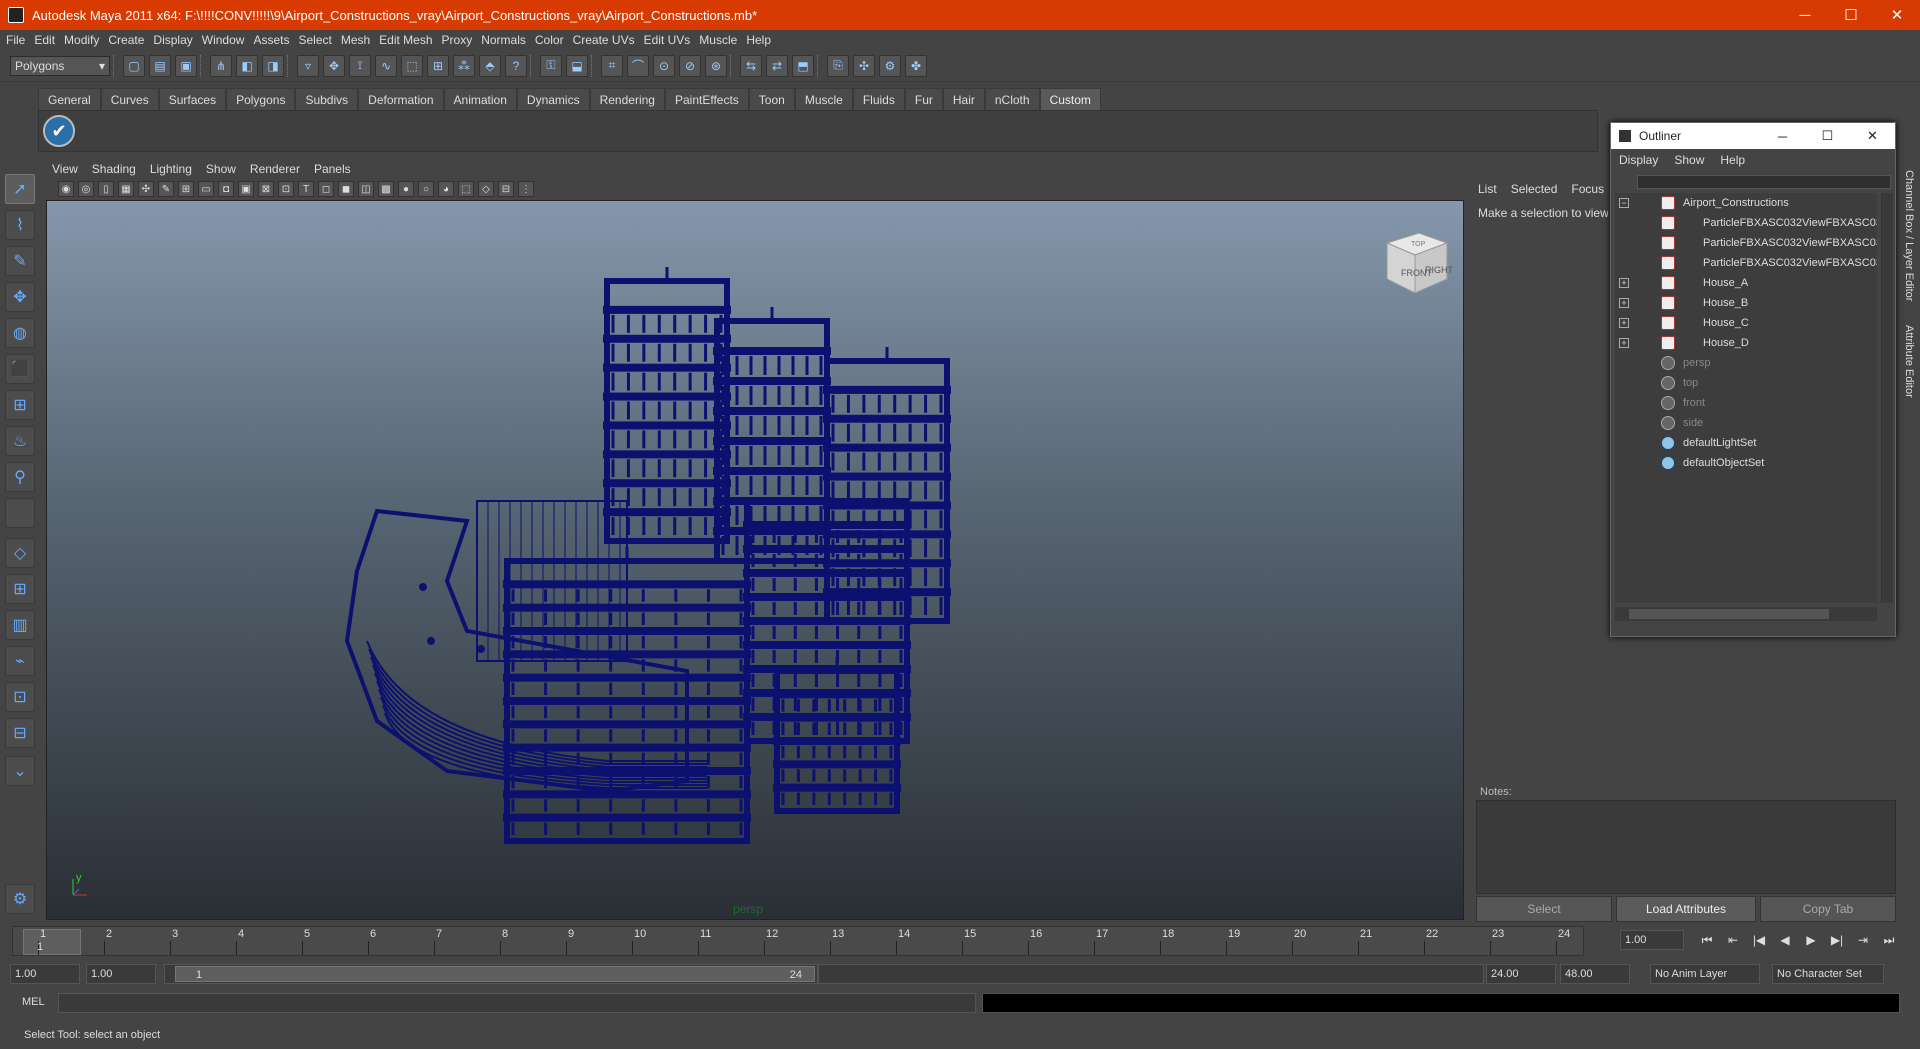 This screenshot has width=1920, height=1049. What do you see at coordinates (1811, 940) in the screenshot?
I see `play-forwards-button: ▶` at bounding box center [1811, 940].